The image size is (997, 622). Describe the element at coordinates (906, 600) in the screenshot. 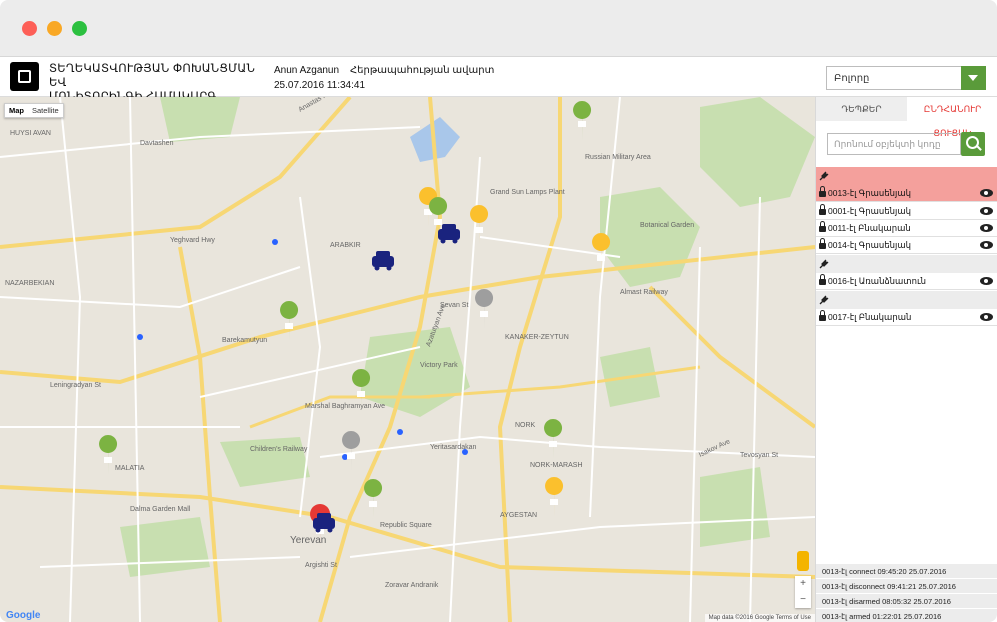

I see `event-log-entry: 0013-էլ disarmed 08:05:32 25.07.2016` at that location.